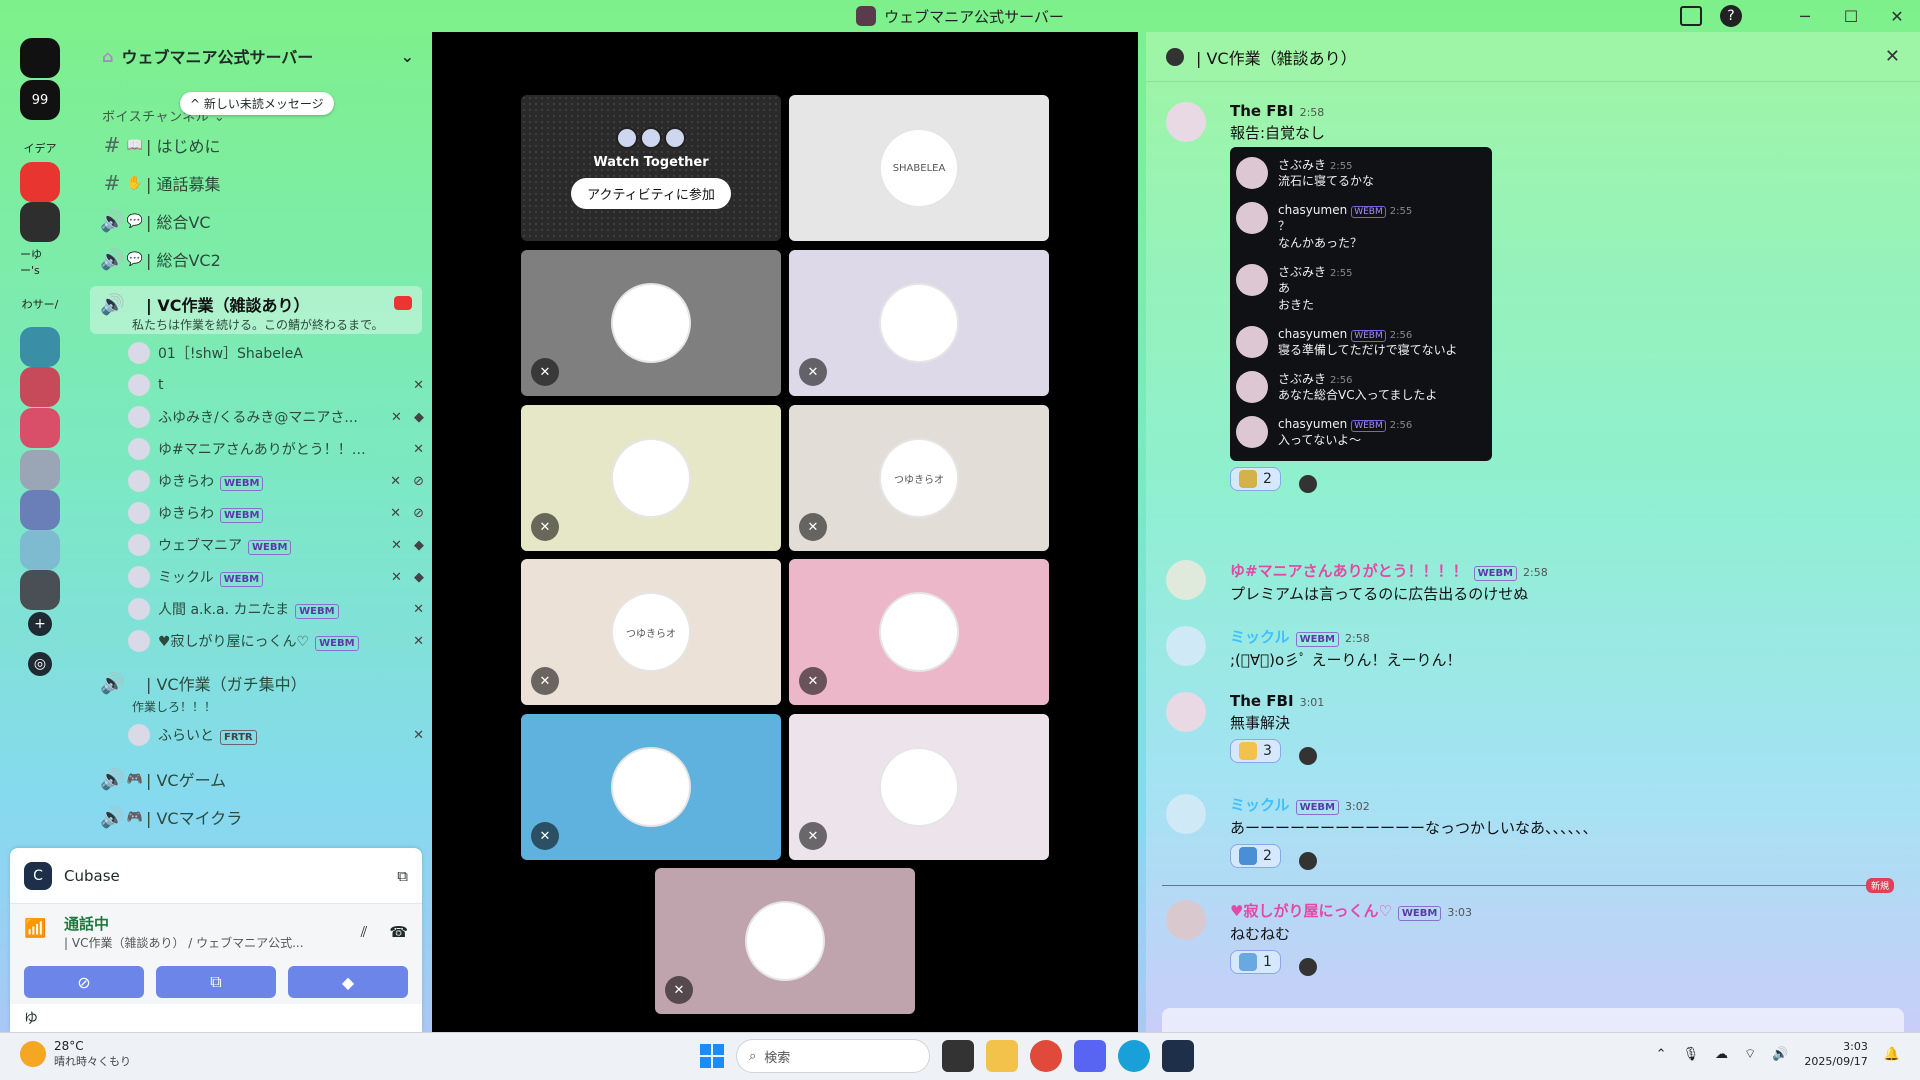  I want to click on channel-item: 🔊 🎮 | VCマイクラ, so click(256, 817).